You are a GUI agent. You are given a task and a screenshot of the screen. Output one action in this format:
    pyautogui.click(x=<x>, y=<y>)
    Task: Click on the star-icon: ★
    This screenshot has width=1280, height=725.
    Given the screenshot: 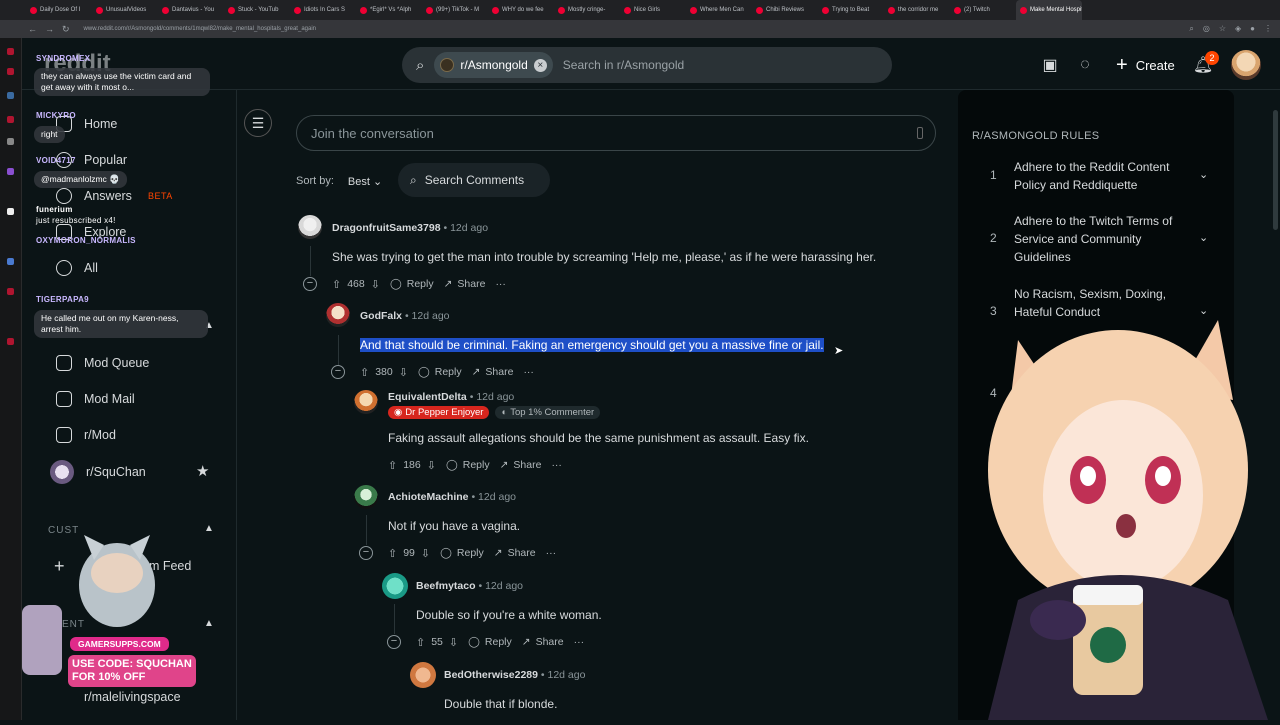 What is the action you would take?
    pyautogui.click(x=202, y=471)
    